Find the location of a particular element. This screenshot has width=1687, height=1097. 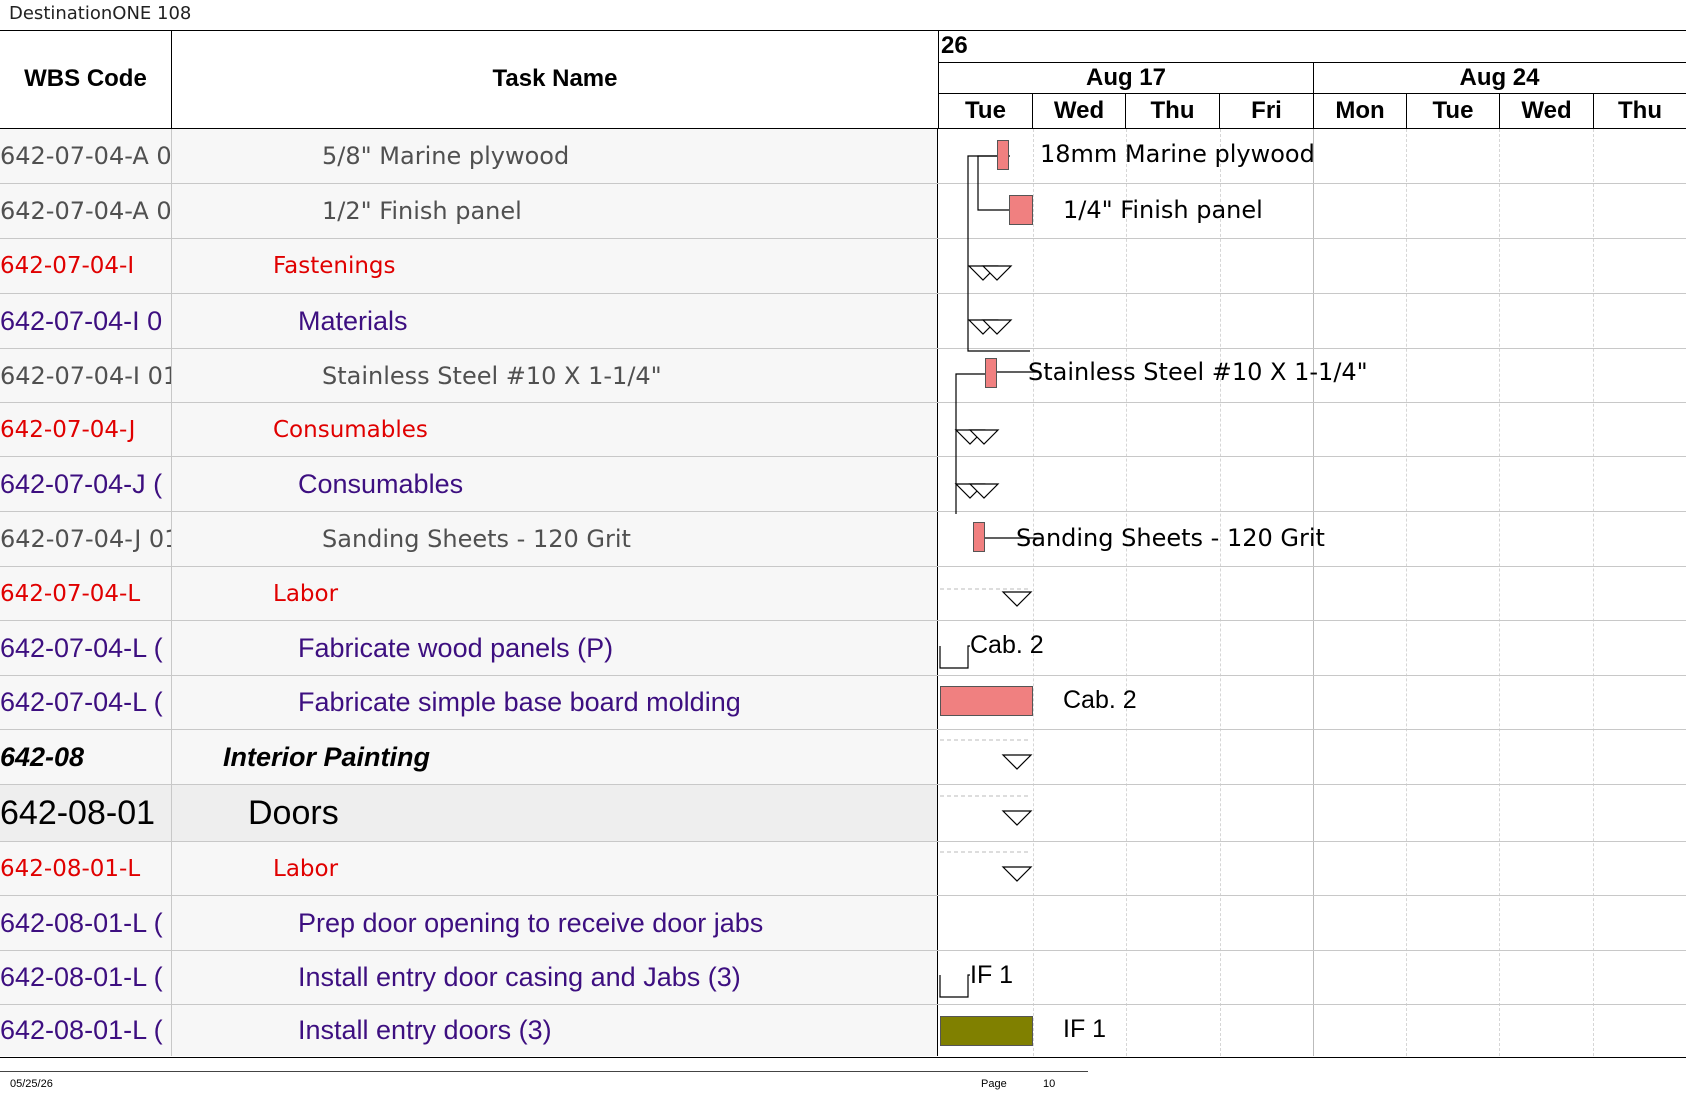

gantt-label: Sanding Sheets - 120 Grit is located at coordinates (1170, 538).